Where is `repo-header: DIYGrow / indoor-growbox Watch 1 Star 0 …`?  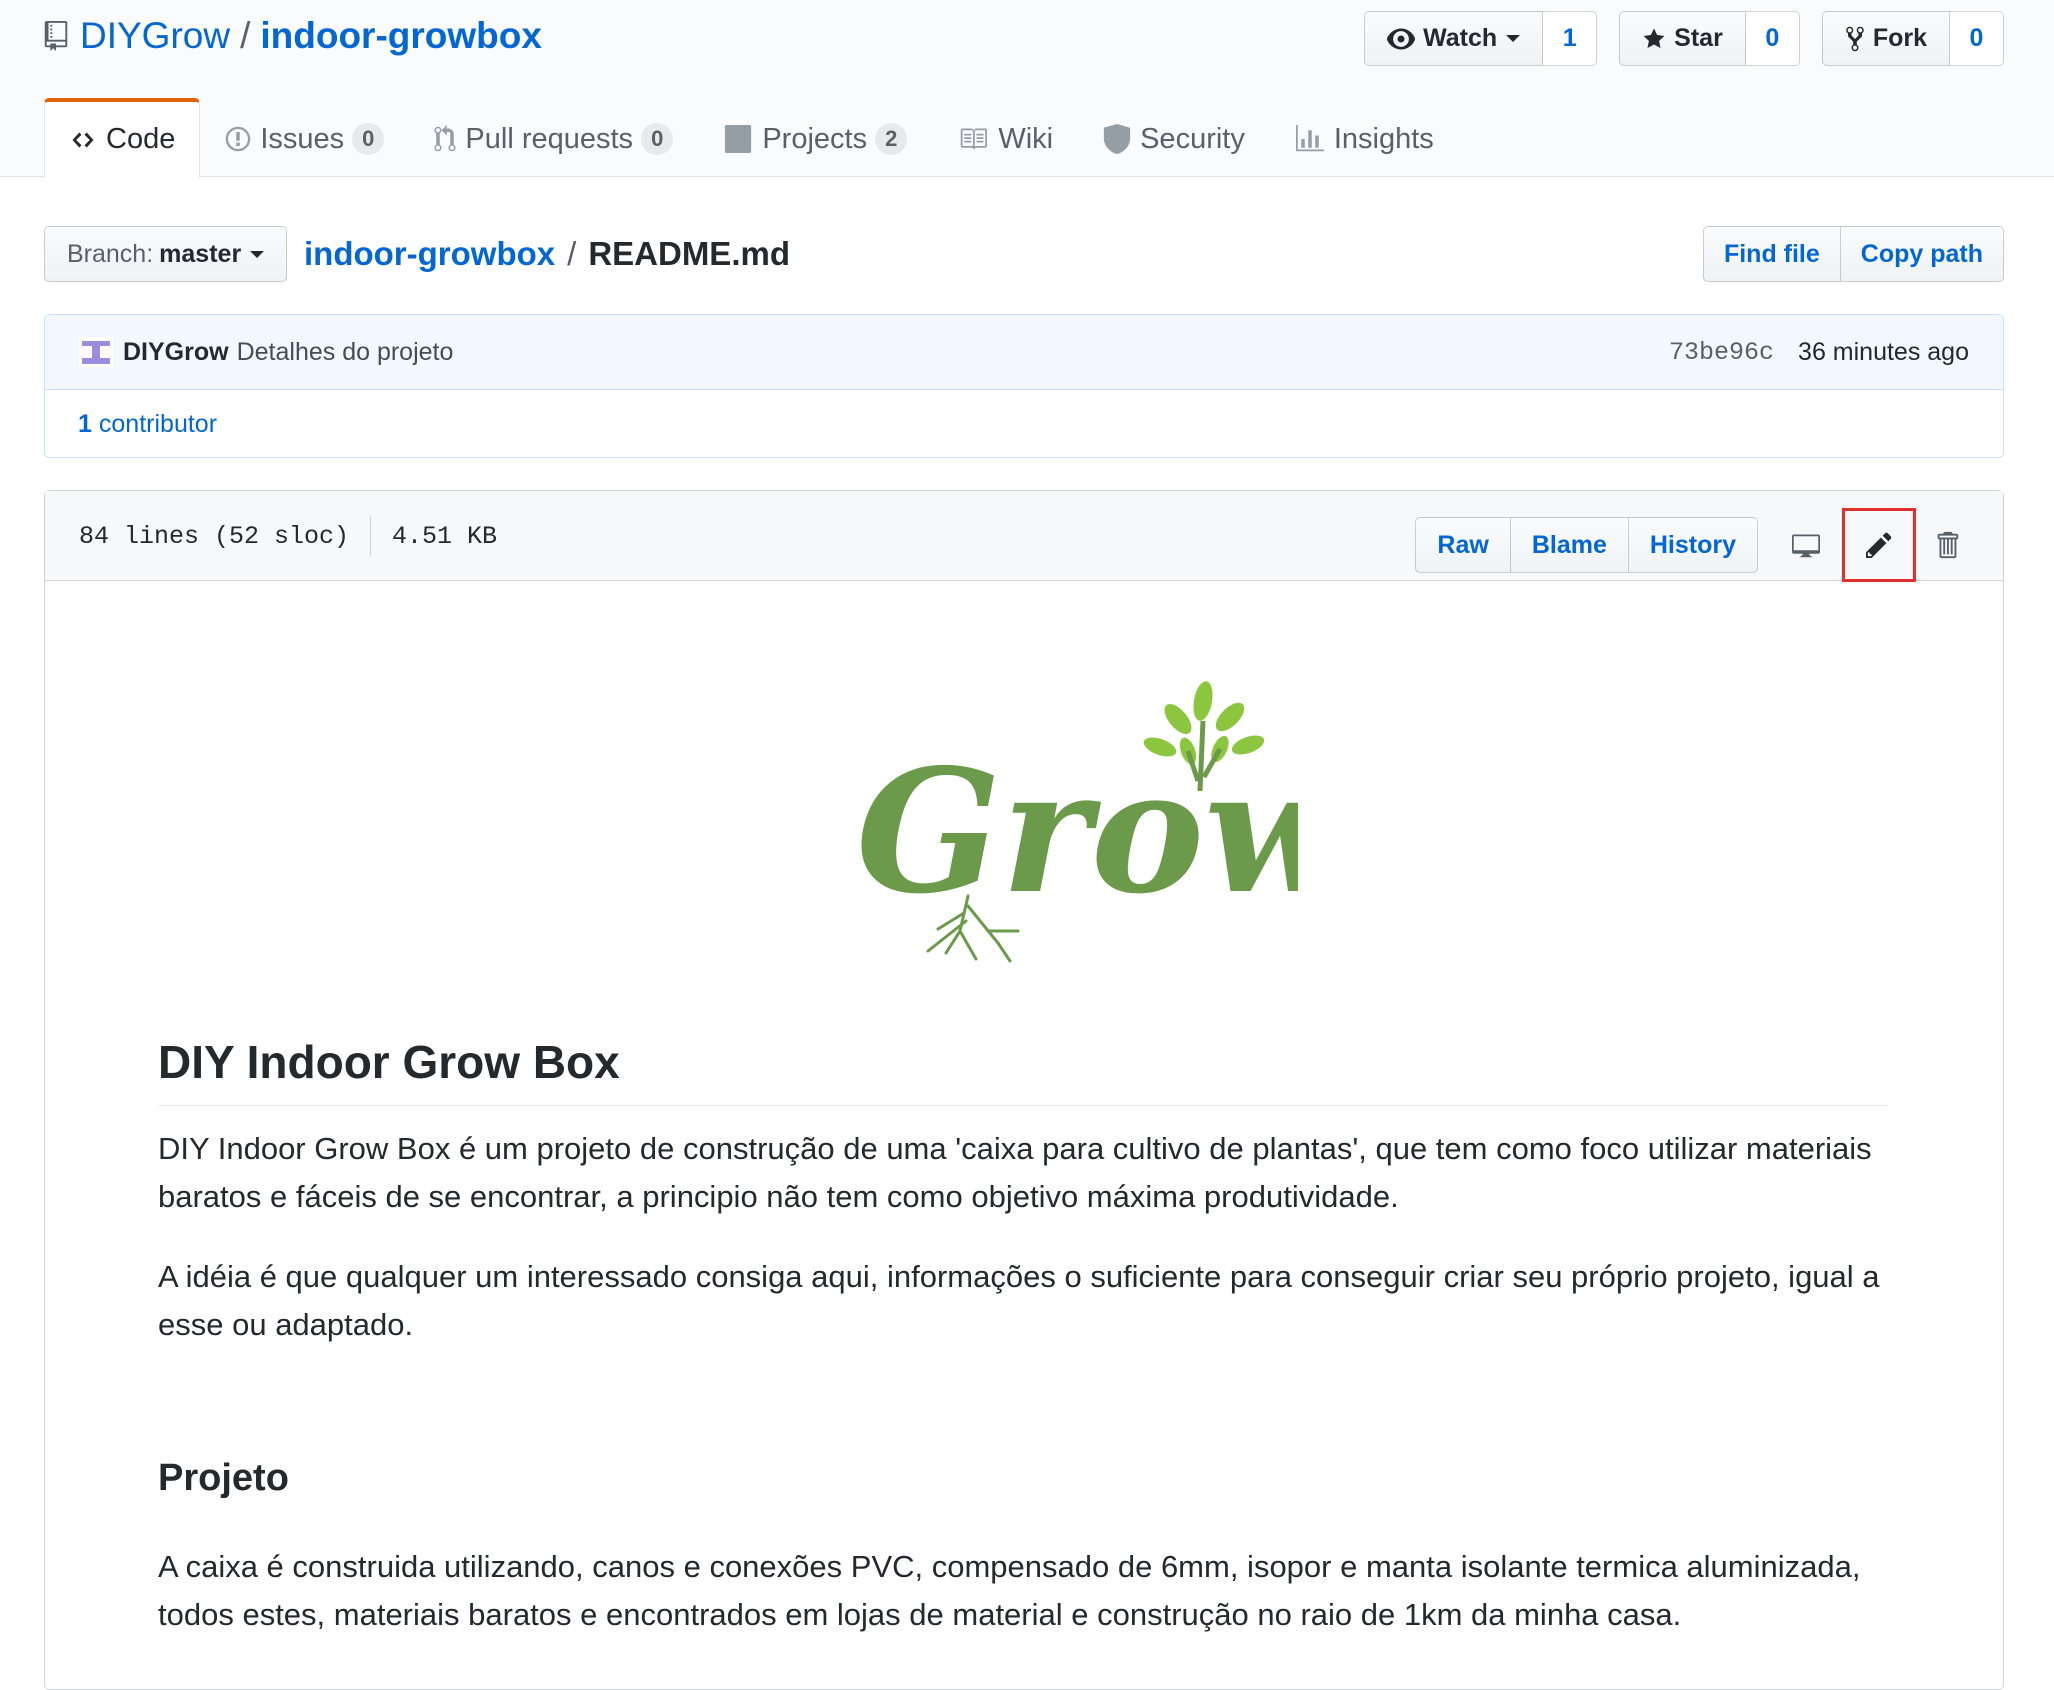
repo-header: DIYGrow / indoor-growbox Watch 1 Star 0 … is located at coordinates (1027, 89).